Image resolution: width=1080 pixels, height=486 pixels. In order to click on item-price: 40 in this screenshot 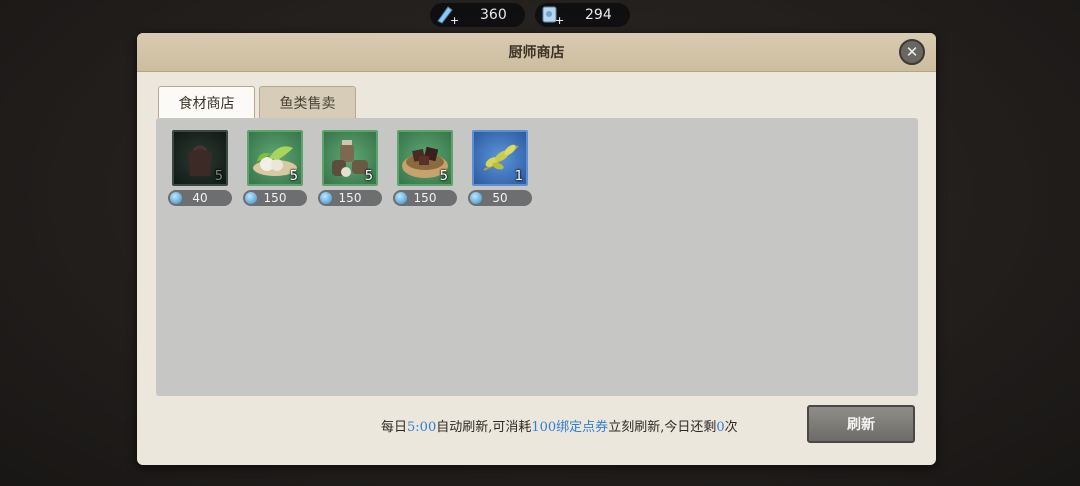, I will do `click(200, 198)`.